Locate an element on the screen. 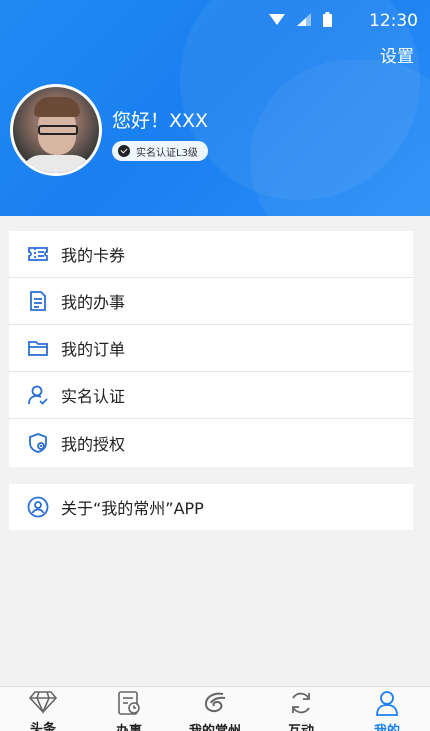 The width and height of the screenshot is (430, 731). verification-badge-label: 实名认证L3级 is located at coordinates (167, 153).